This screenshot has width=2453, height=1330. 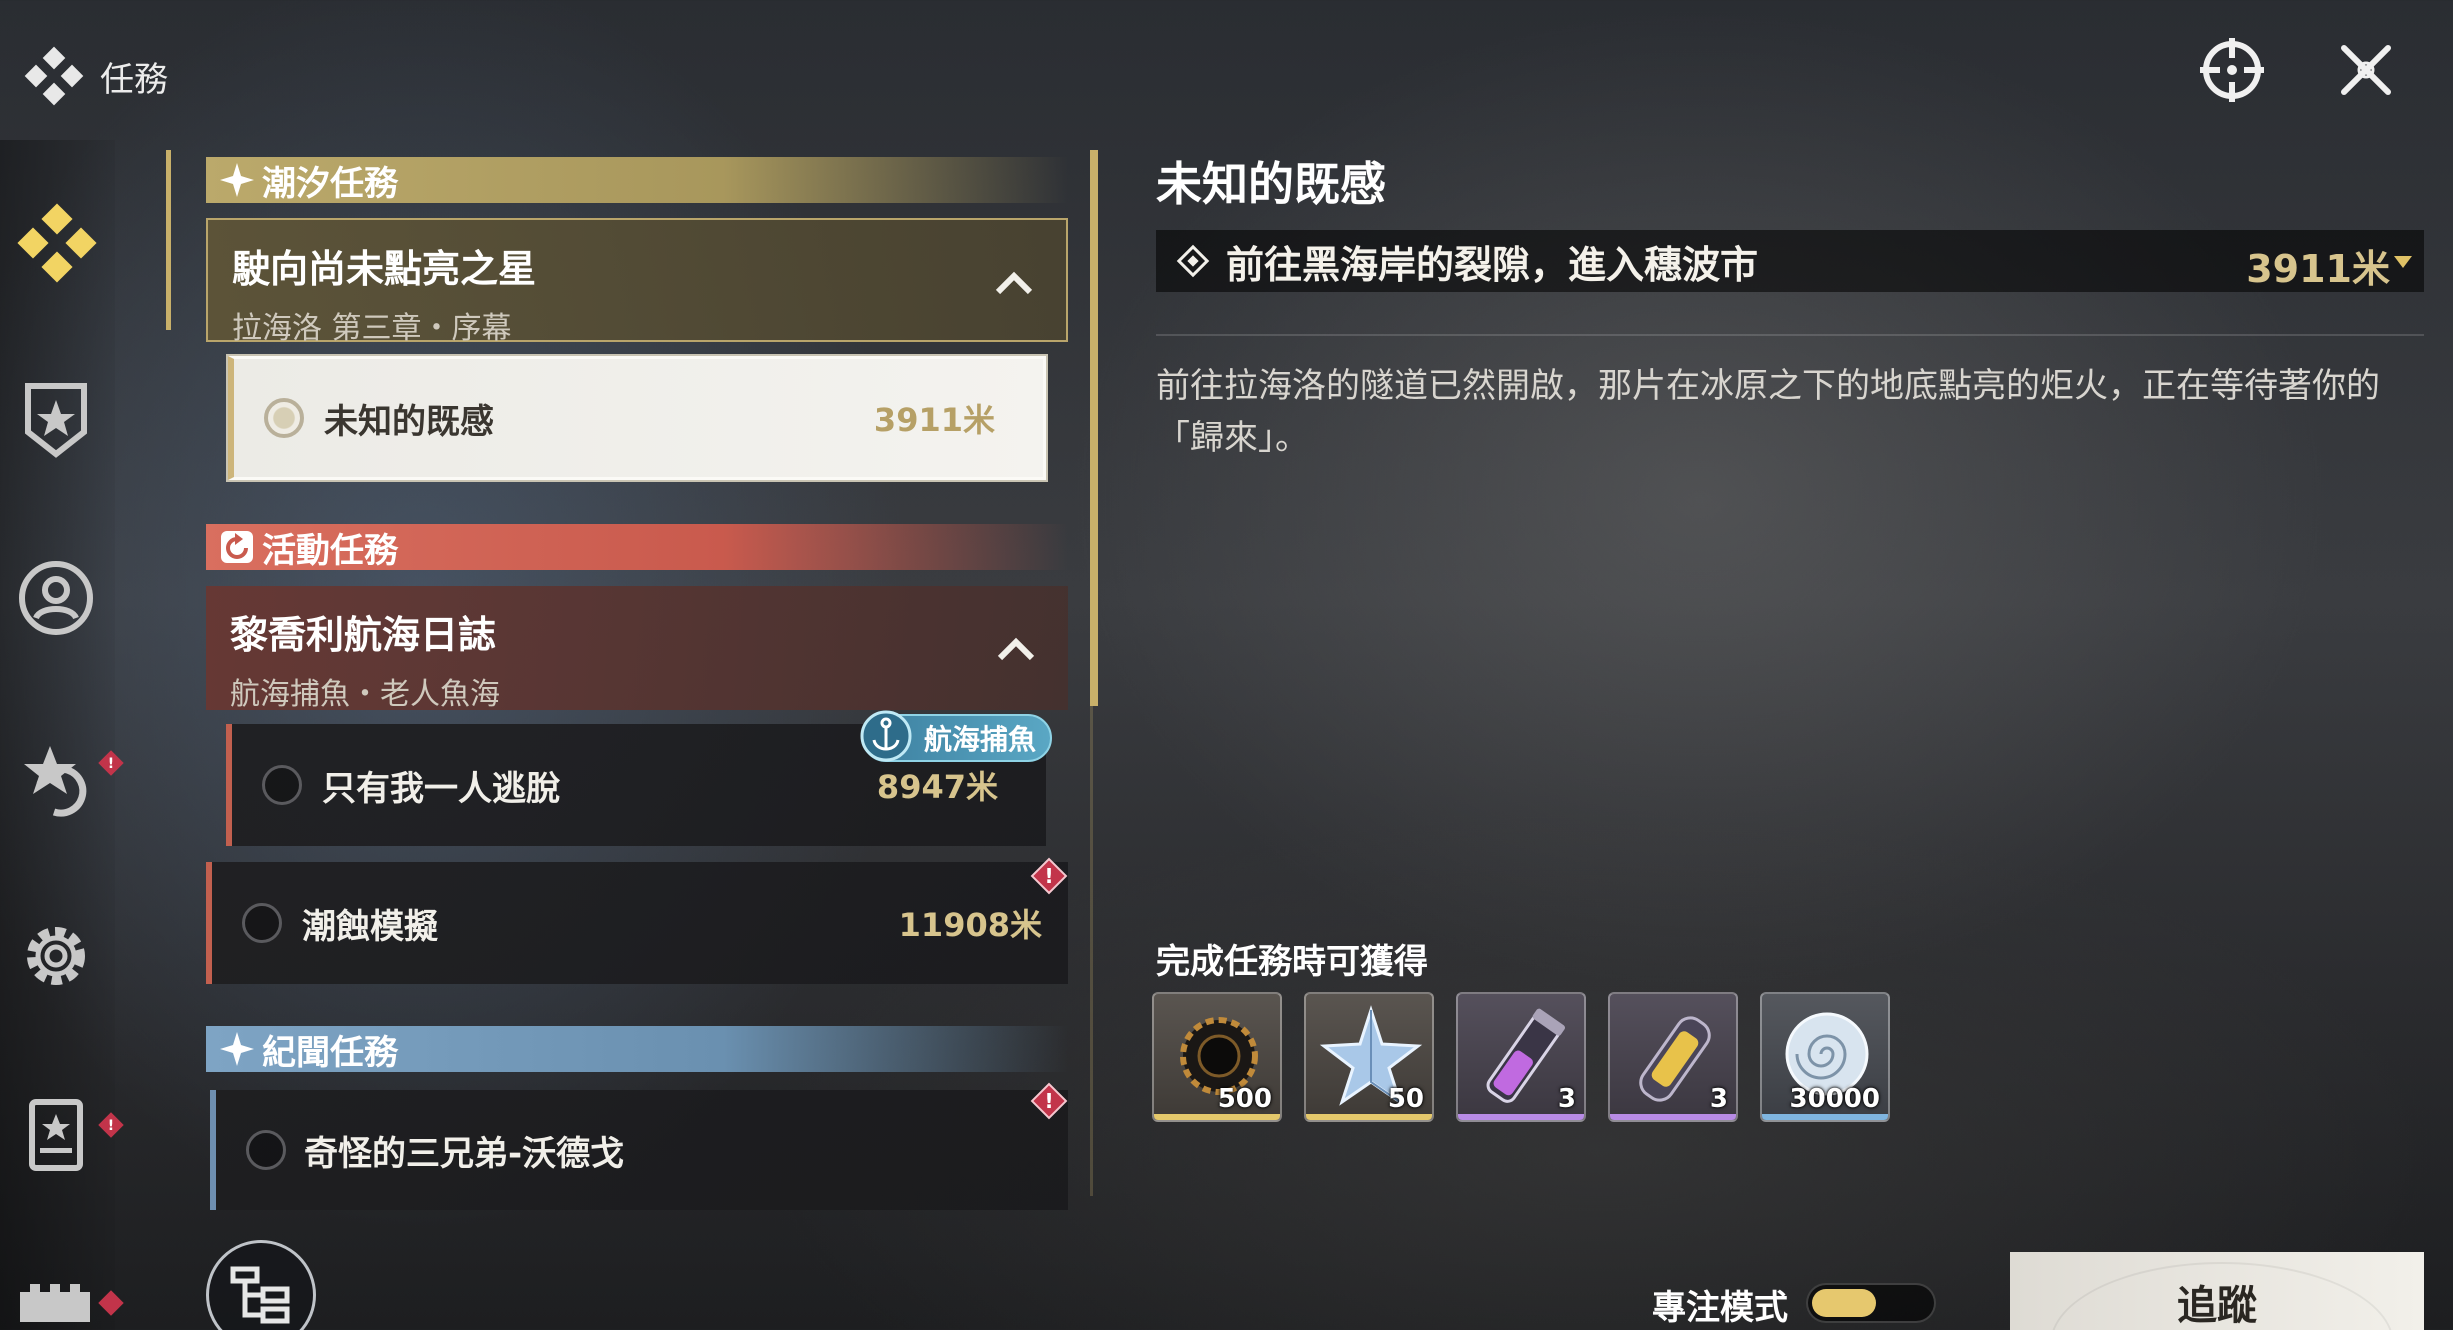 What do you see at coordinates (979, 739) in the screenshot?
I see `fishing-tag-label: 航海捕魚` at bounding box center [979, 739].